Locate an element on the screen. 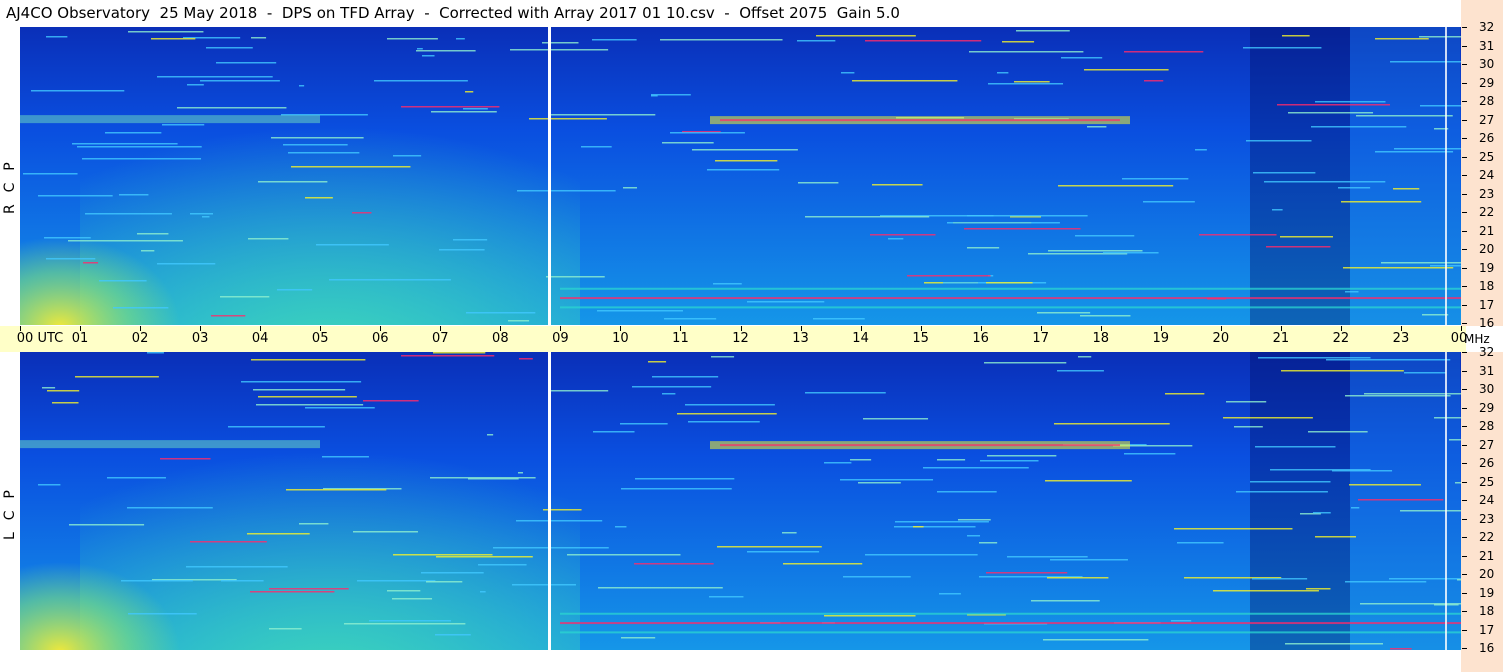 This screenshot has height=672, width=1503. freq-tick-label: 19 is located at coordinates (1487, 592).